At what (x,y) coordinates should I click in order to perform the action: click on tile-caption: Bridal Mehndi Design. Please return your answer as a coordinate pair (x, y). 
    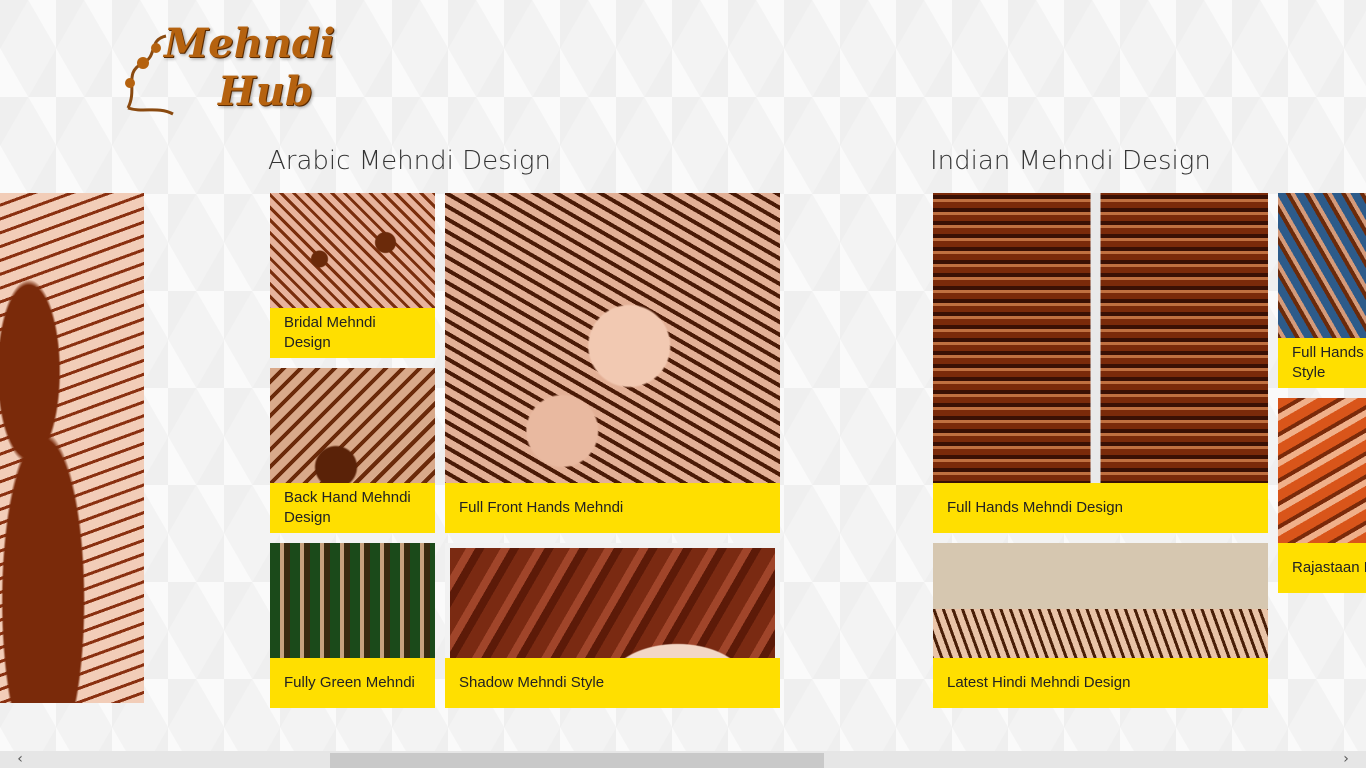
    Looking at the image, I should click on (352, 333).